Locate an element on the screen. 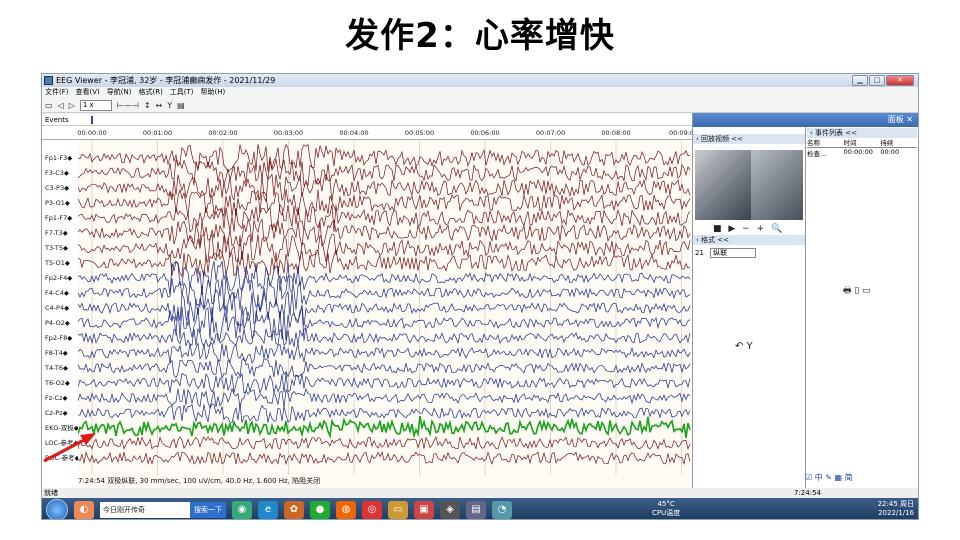 Image resolution: width=960 pixels, height=540 pixels. chrome-icon: ◎ is located at coordinates (372, 509).